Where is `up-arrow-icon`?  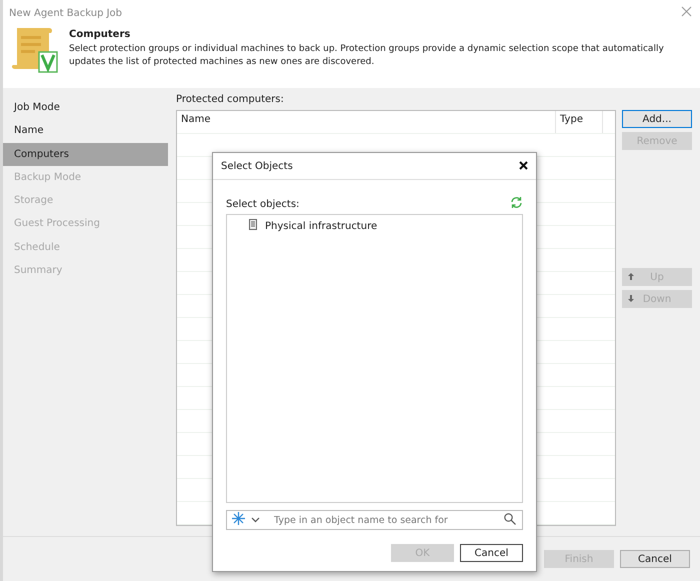 up-arrow-icon is located at coordinates (631, 277).